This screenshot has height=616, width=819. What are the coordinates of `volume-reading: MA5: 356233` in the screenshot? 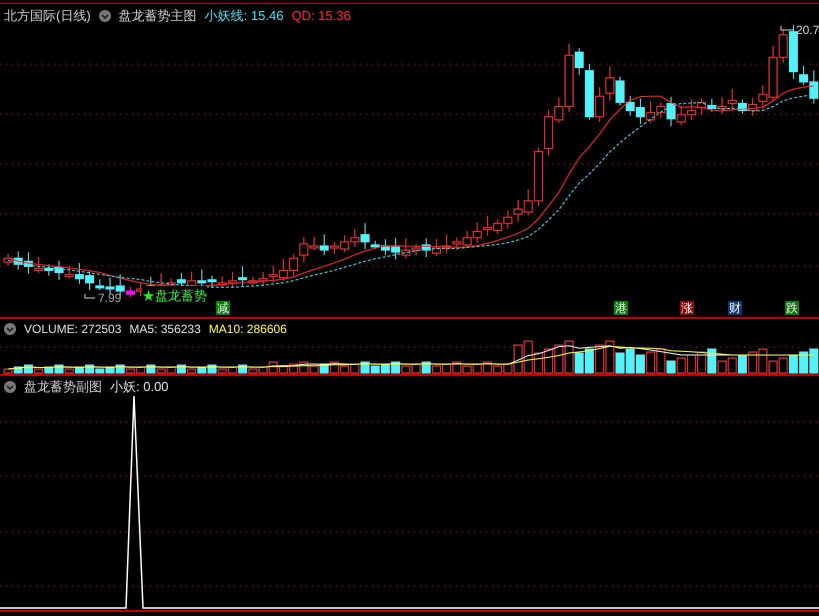 It's located at (165, 329).